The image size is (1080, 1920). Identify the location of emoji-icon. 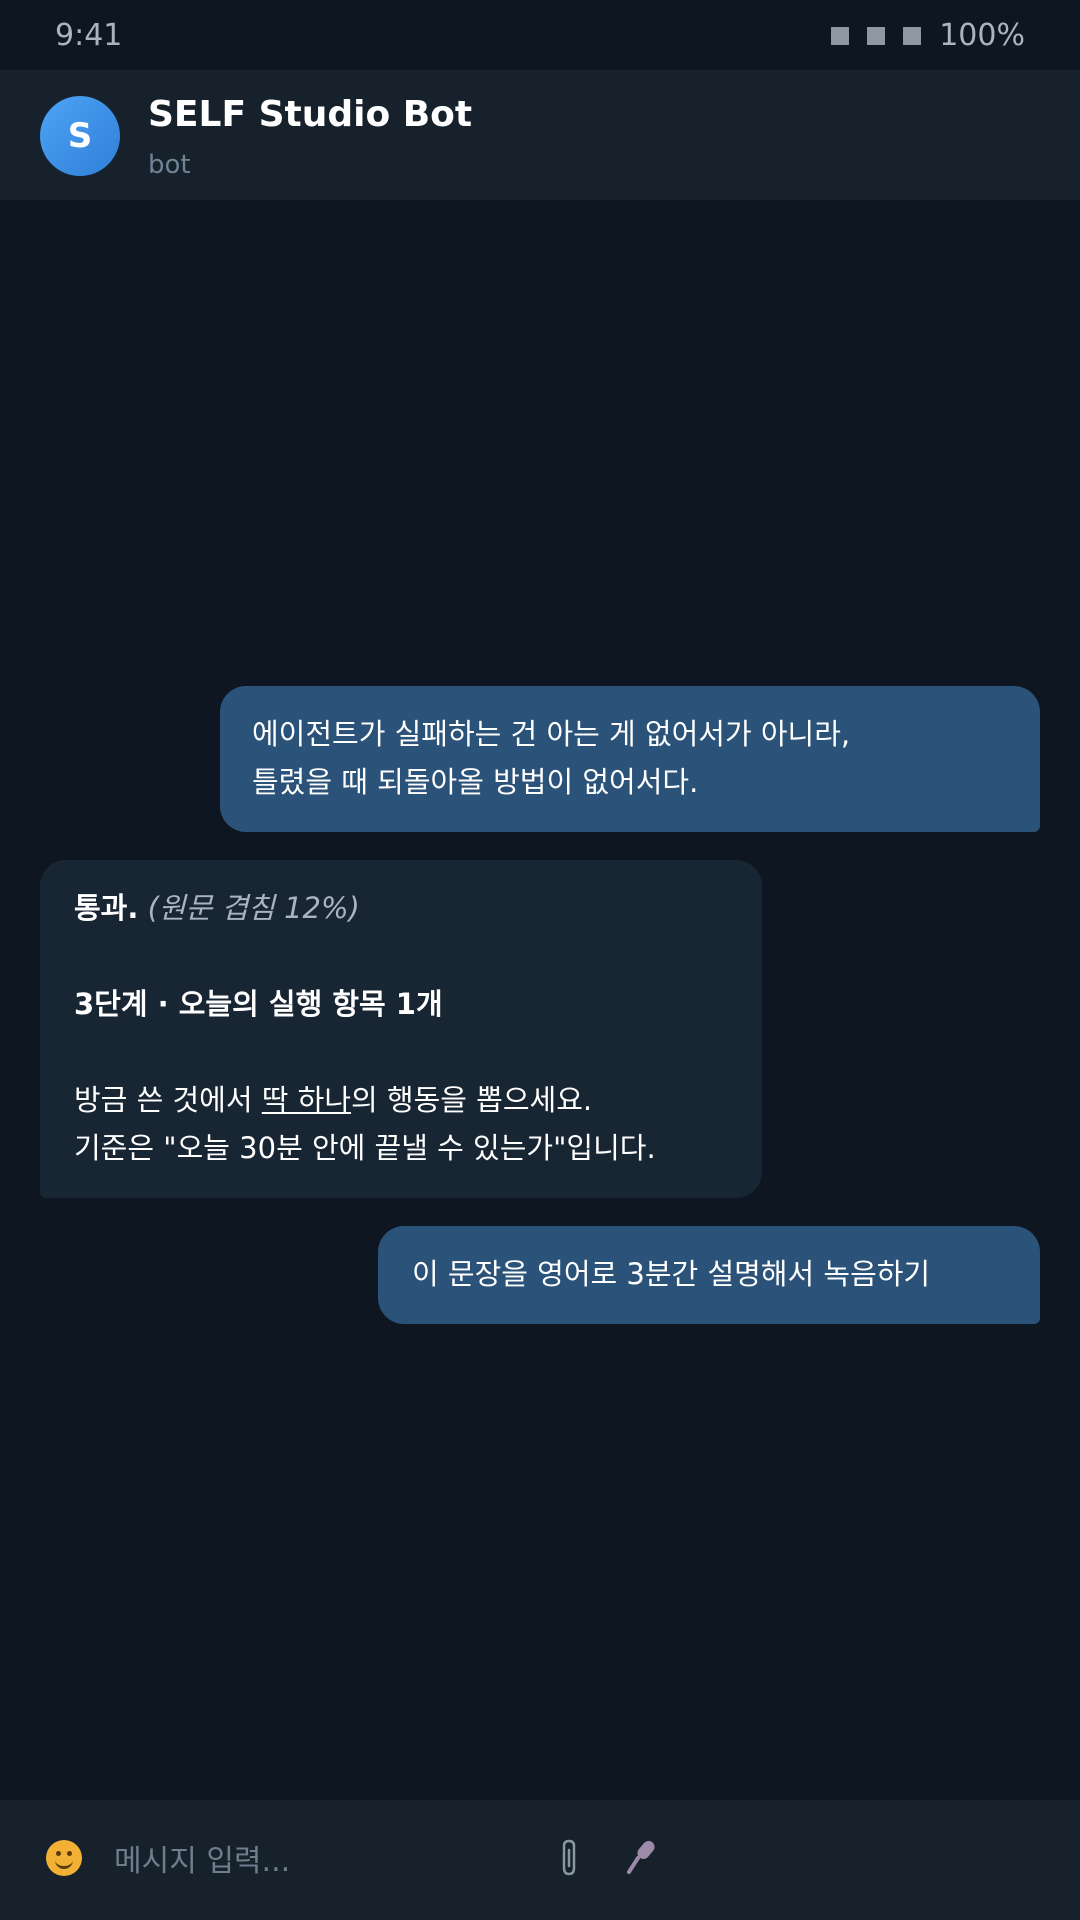
(64, 1858).